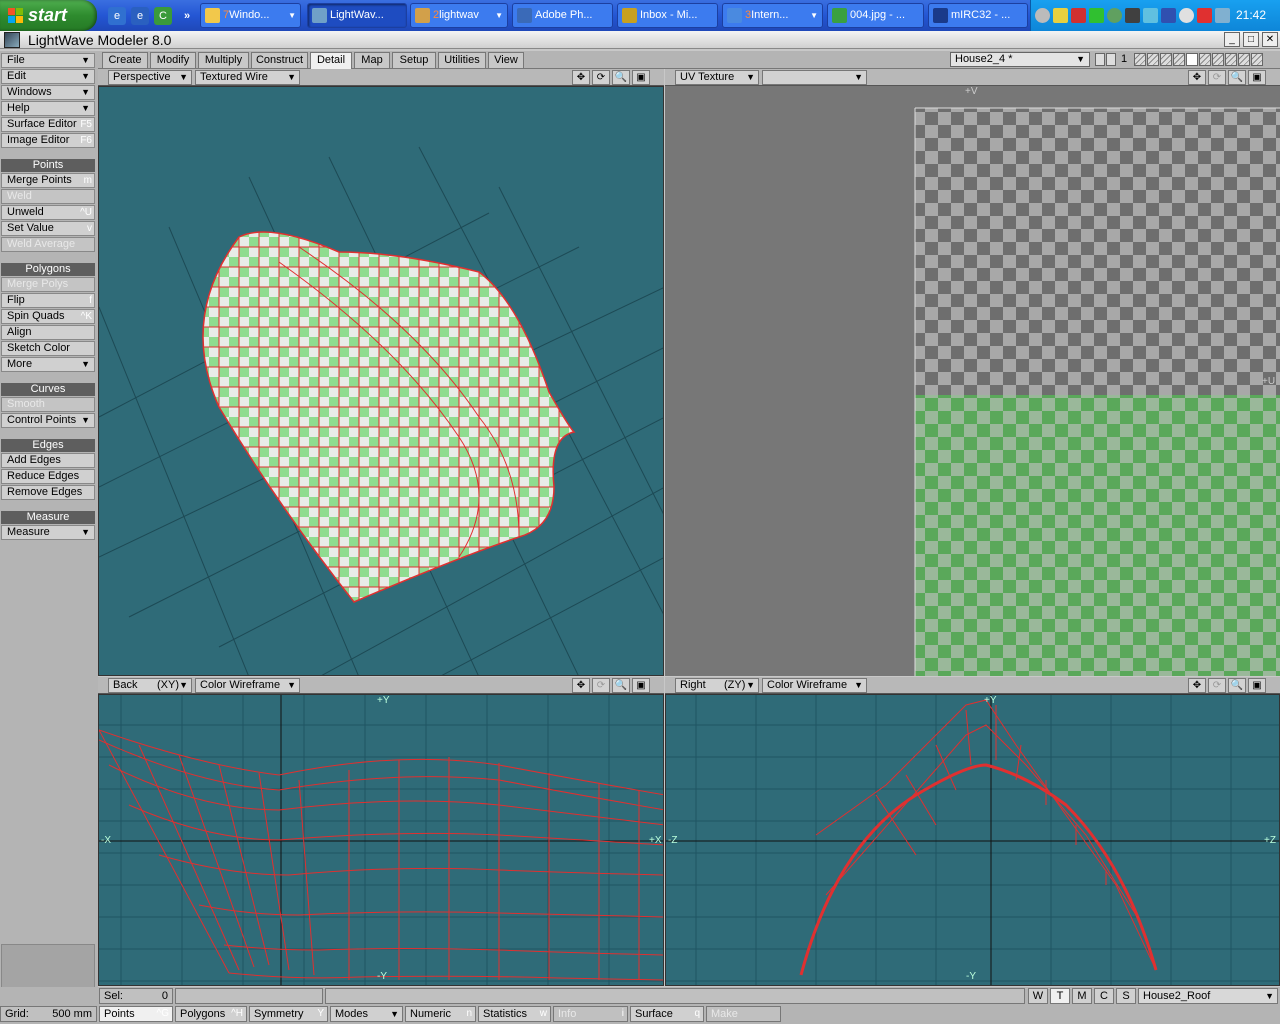 This screenshot has height=1024, width=1280. I want to click on start-button: start, so click(48, 15).